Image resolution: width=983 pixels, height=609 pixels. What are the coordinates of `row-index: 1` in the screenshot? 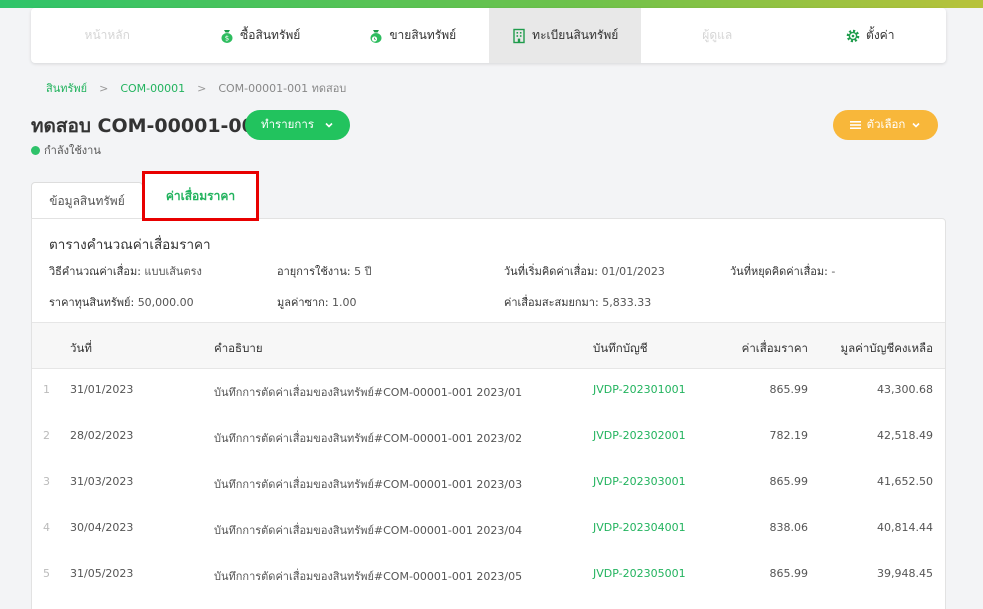 It's located at (46, 389).